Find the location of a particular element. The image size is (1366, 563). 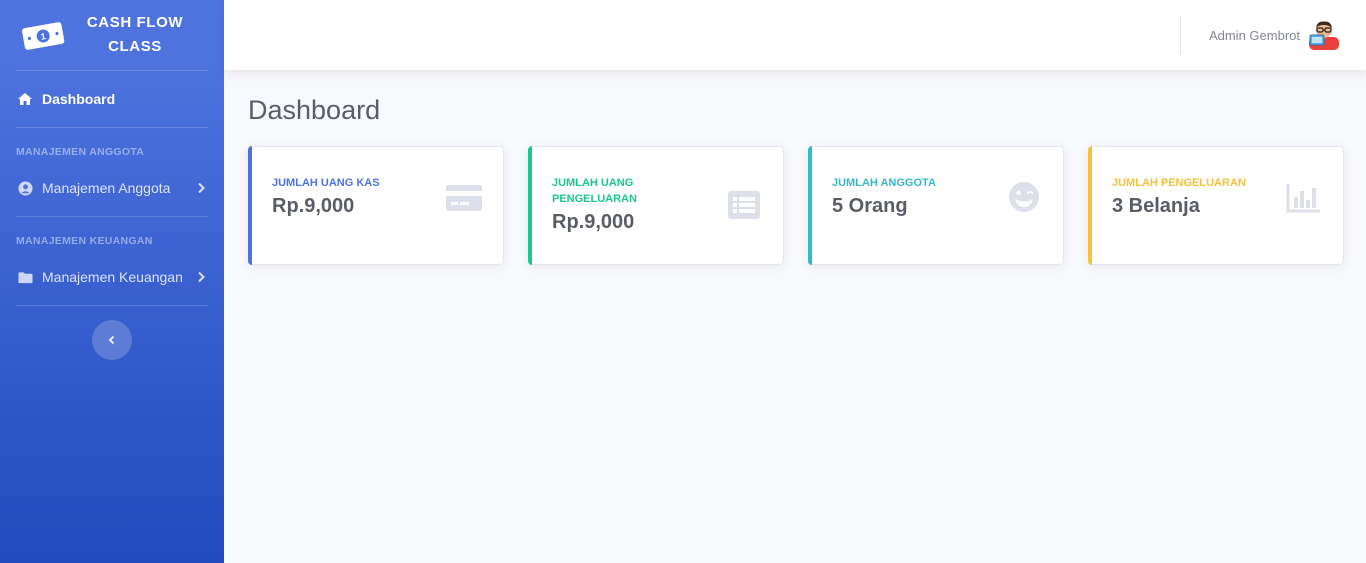

card-jumlah-anggota: JUMLAH ANGGOTA 5 Orang is located at coordinates (936, 205).